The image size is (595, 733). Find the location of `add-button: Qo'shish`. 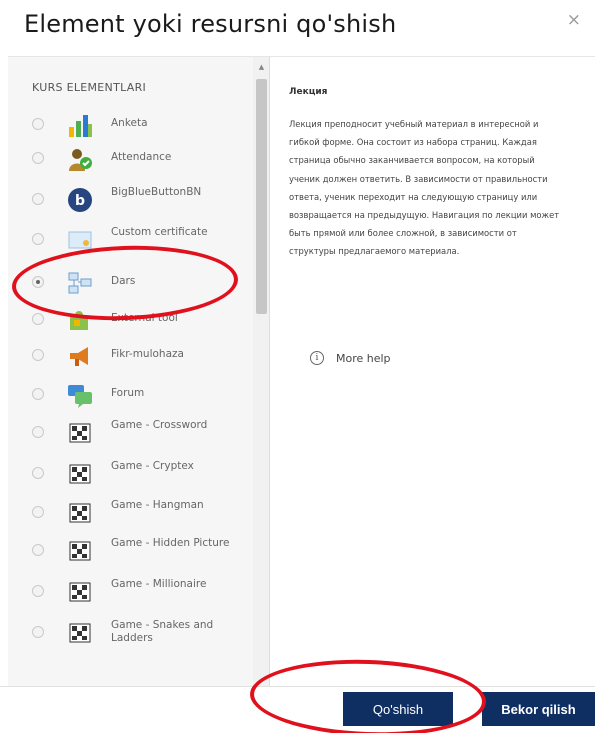

add-button: Qo'shish is located at coordinates (398, 709).